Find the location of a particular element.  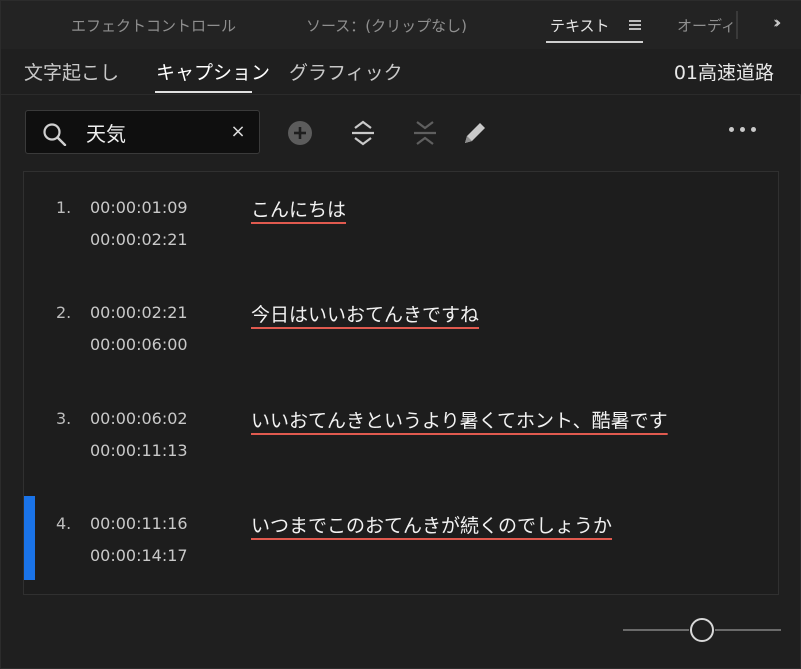

active-tab-indicator is located at coordinates (594, 42).